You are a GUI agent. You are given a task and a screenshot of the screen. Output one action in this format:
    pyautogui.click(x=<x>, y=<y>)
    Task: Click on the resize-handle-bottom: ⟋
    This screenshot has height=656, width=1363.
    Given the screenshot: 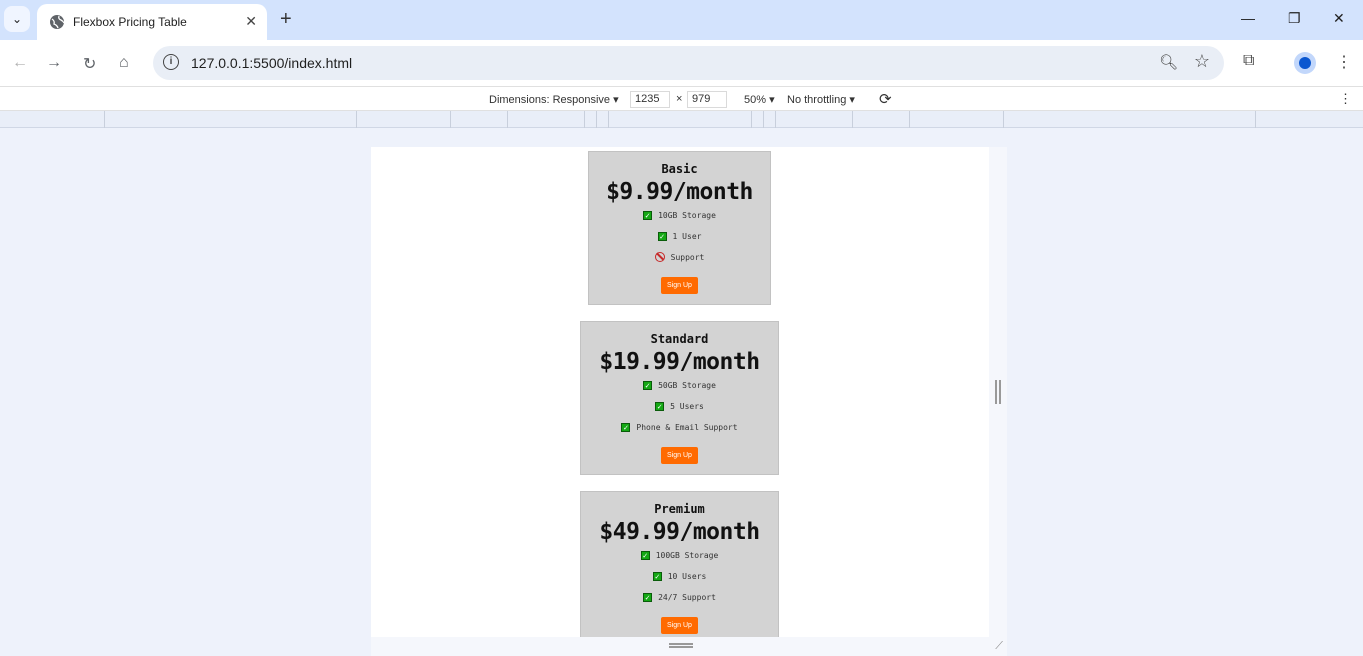 What is the action you would take?
    pyautogui.click(x=689, y=646)
    